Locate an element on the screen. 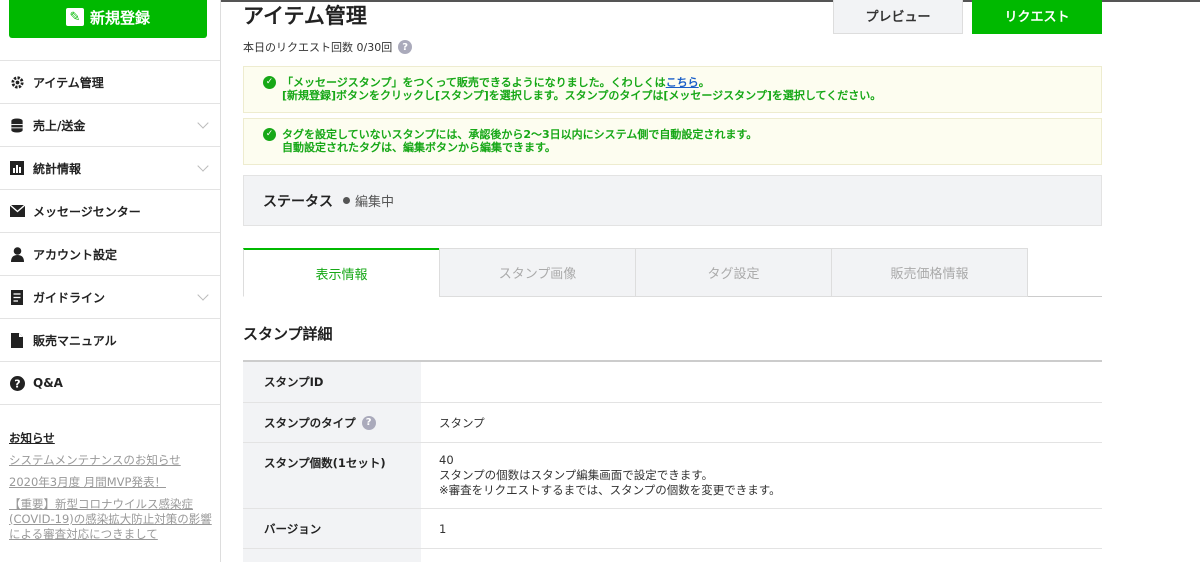 This screenshot has width=1200, height=562. notice-line: 自動設定されたタグは、編集ボタンから編集できます。 is located at coordinates (419, 147).